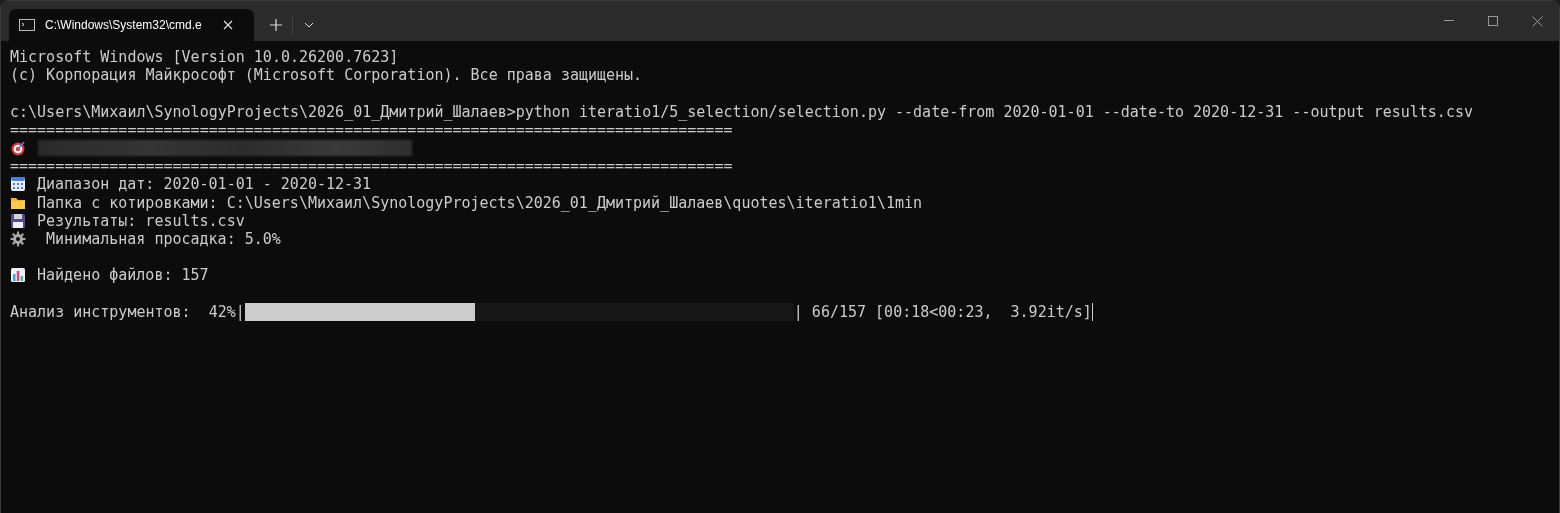  Describe the element at coordinates (204, 184) in the screenshot. I see `console-line: Диапазон дат: 2020-01-01 - 2020-12-31` at that location.